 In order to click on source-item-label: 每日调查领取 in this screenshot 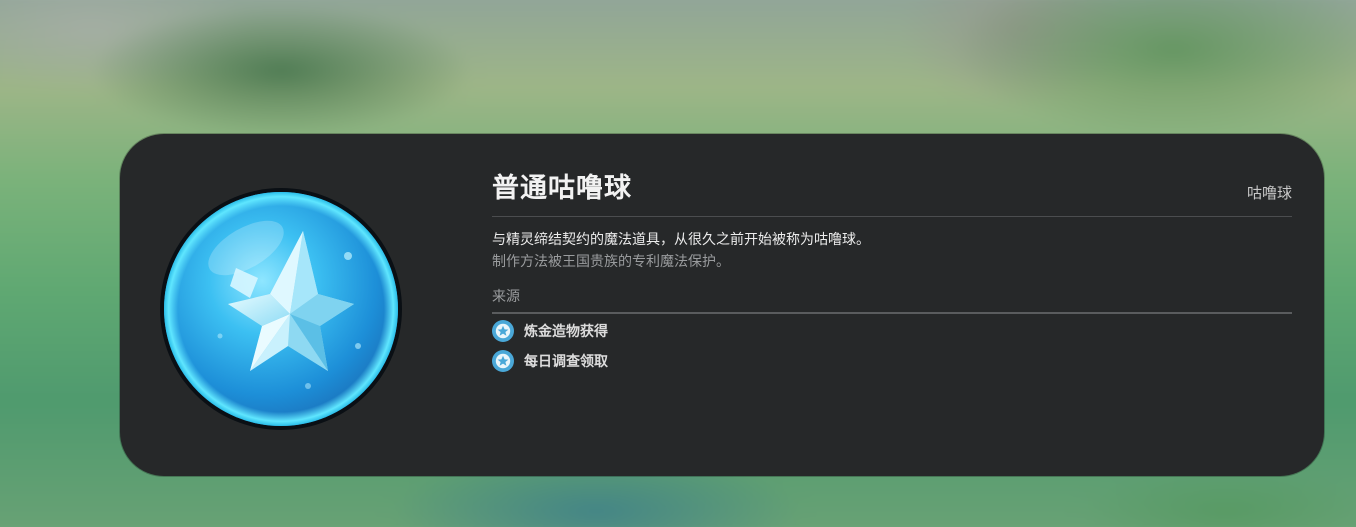, I will do `click(566, 362)`.